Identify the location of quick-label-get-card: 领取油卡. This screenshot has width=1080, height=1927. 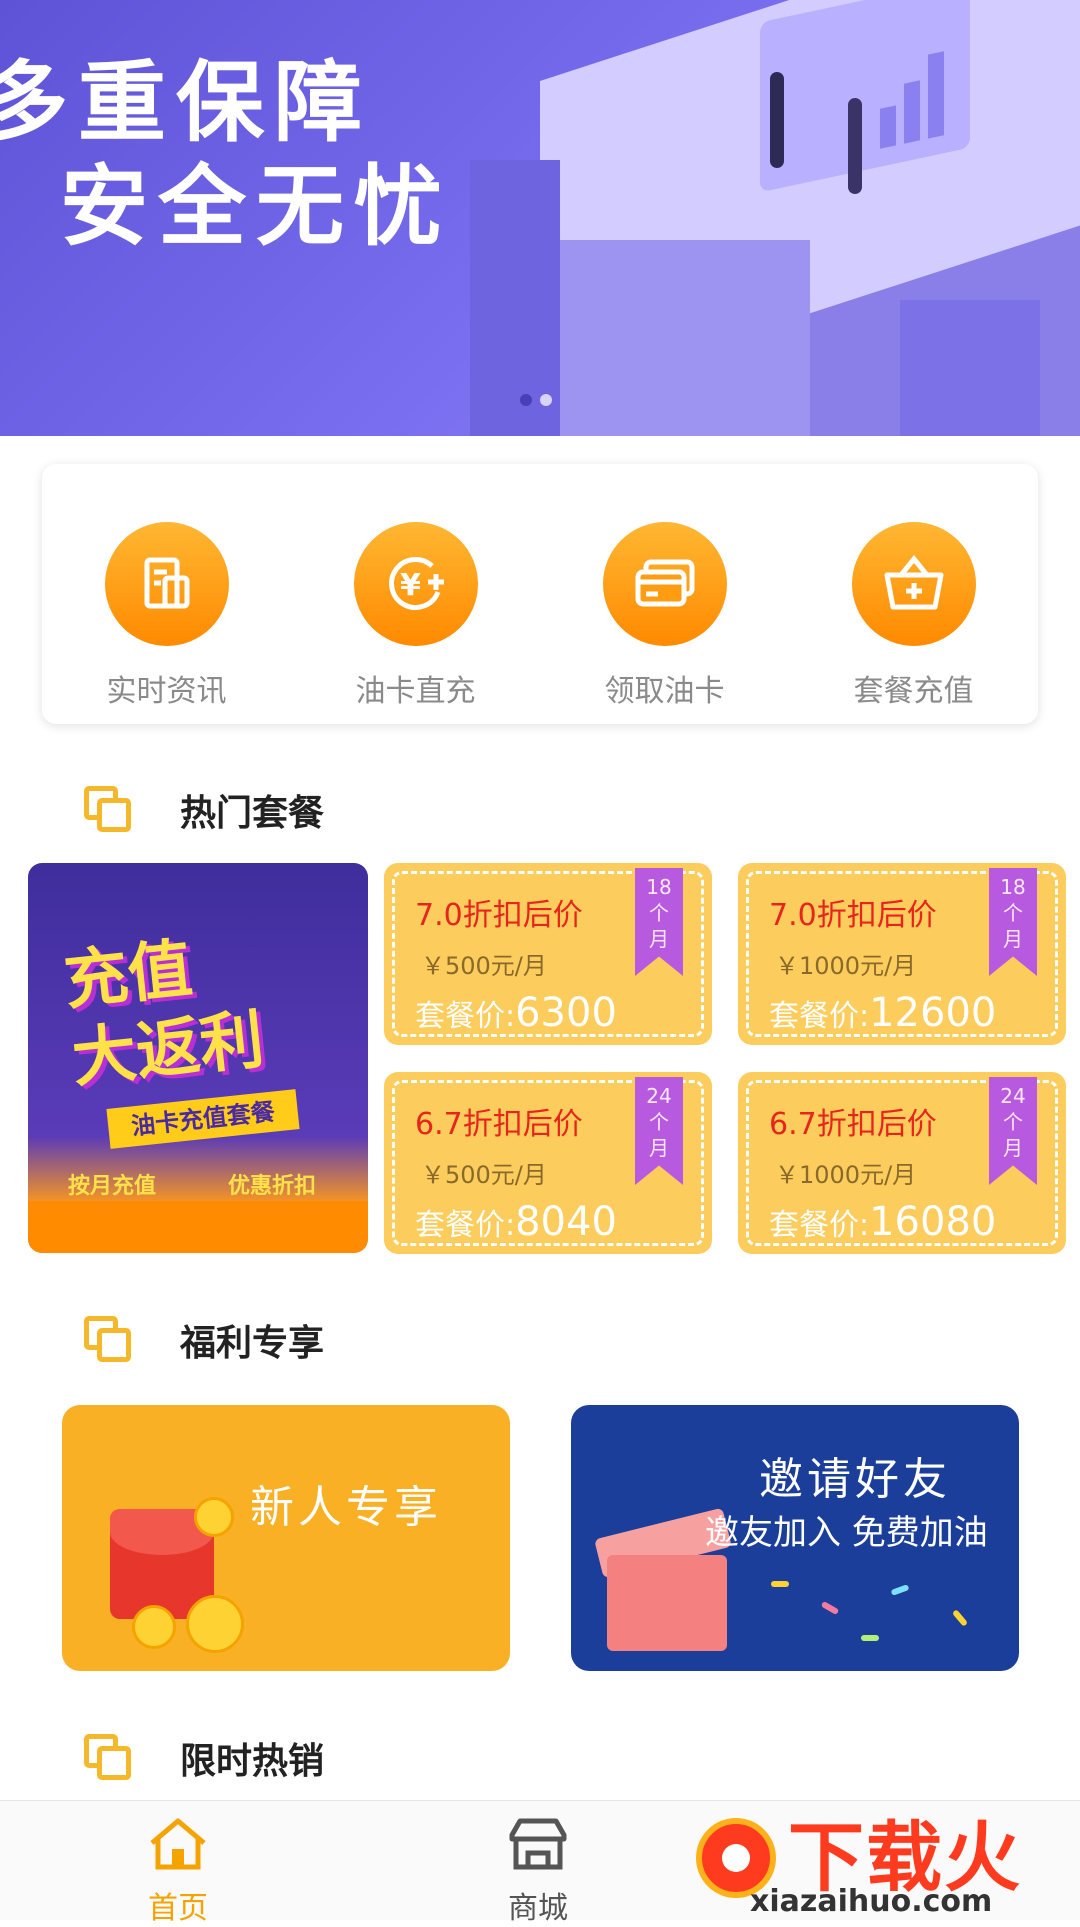
(664, 691).